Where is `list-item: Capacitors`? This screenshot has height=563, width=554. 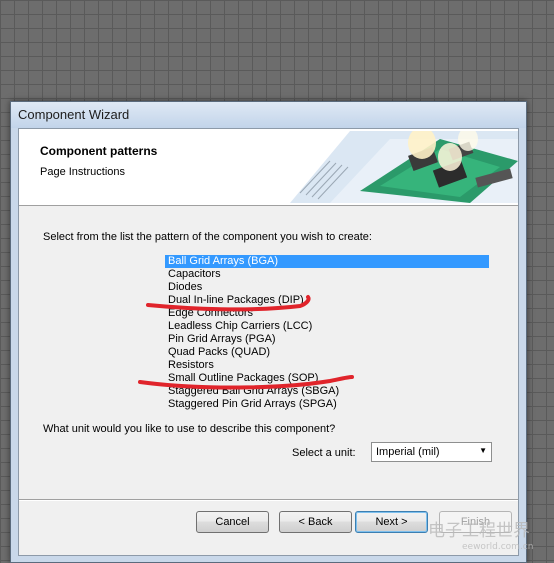
list-item: Capacitors is located at coordinates (330, 274).